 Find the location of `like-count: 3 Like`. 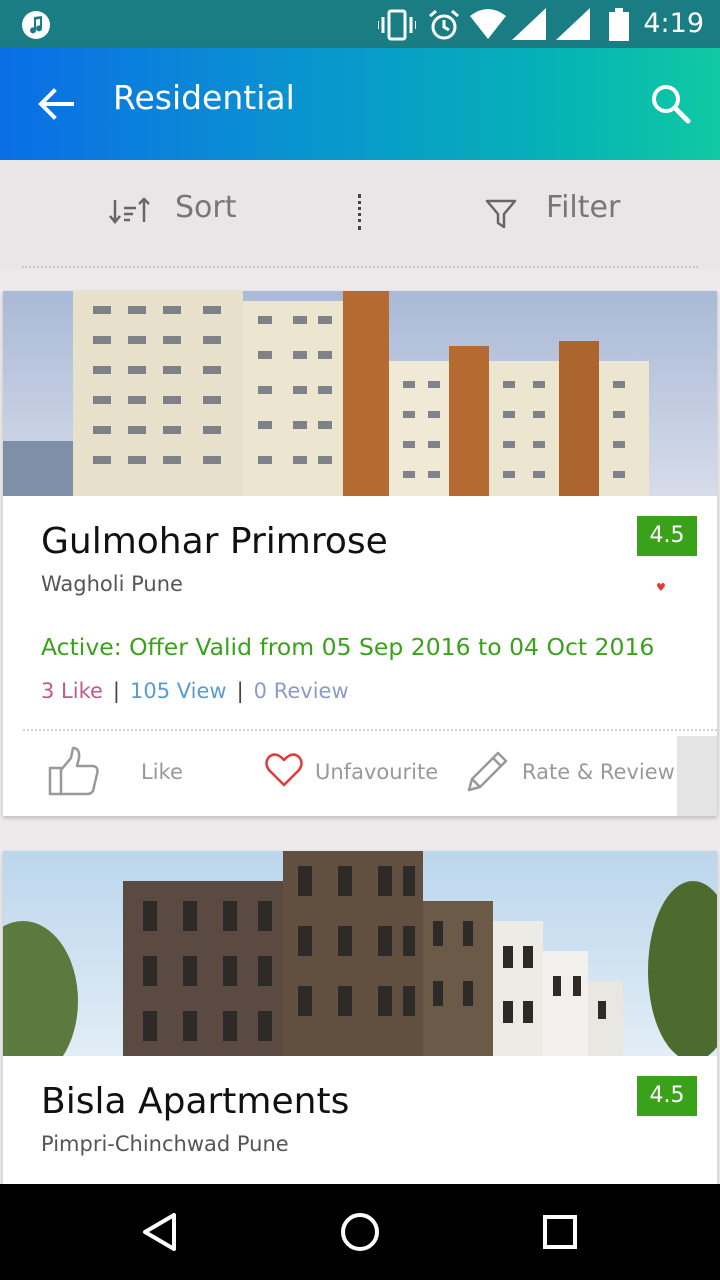

like-count: 3 Like is located at coordinates (72, 691).